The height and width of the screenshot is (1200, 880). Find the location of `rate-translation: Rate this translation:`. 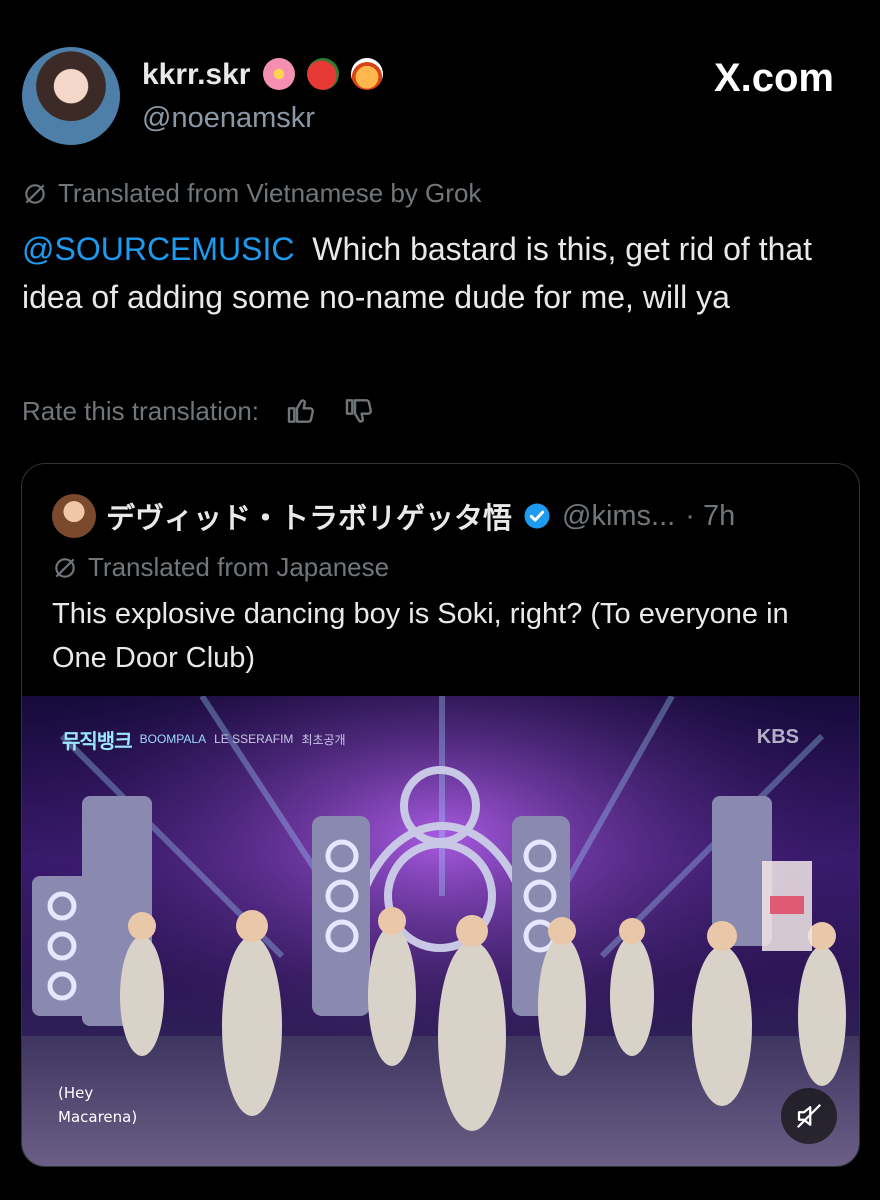

rate-translation: Rate this translation: is located at coordinates (198, 411).